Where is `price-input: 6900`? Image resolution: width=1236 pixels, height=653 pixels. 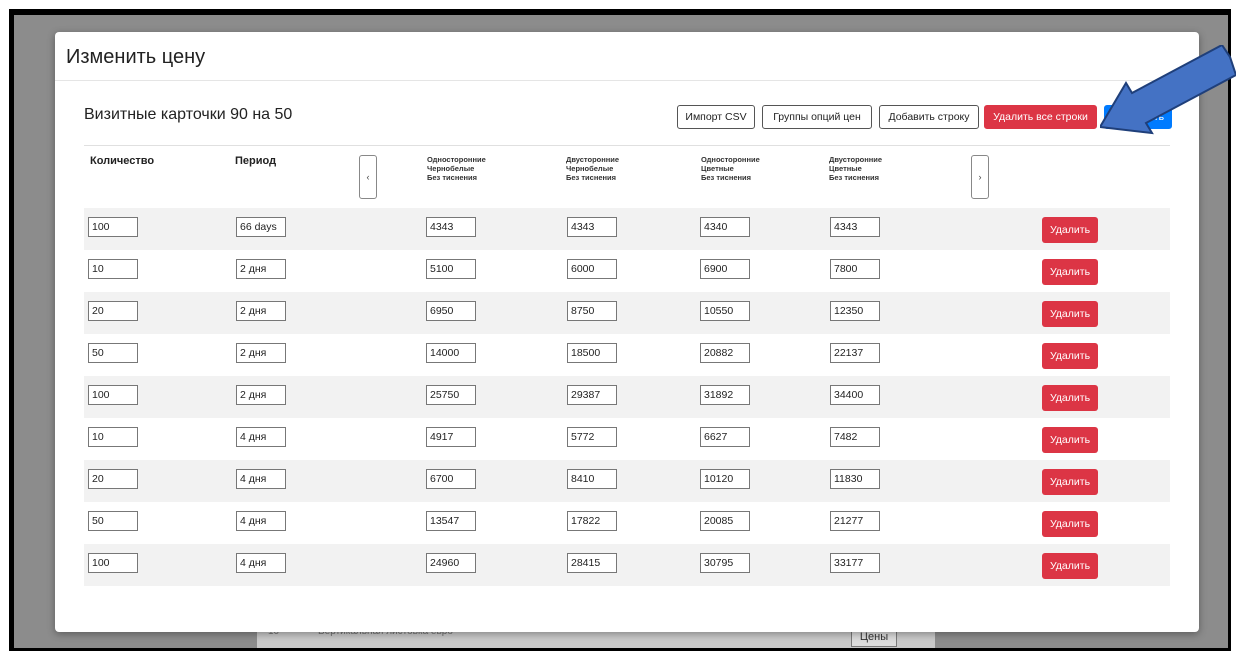 price-input: 6900 is located at coordinates (725, 269).